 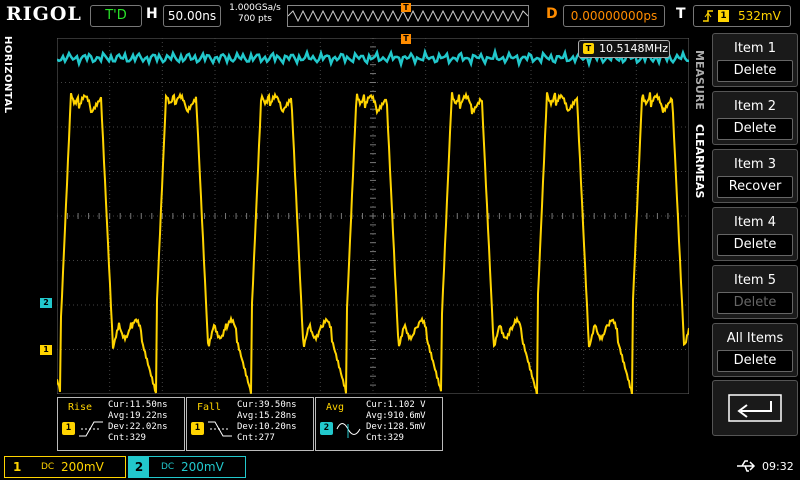 What do you see at coordinates (256, 438) in the screenshot?
I see `measurement-cnt: Cnt:277` at bounding box center [256, 438].